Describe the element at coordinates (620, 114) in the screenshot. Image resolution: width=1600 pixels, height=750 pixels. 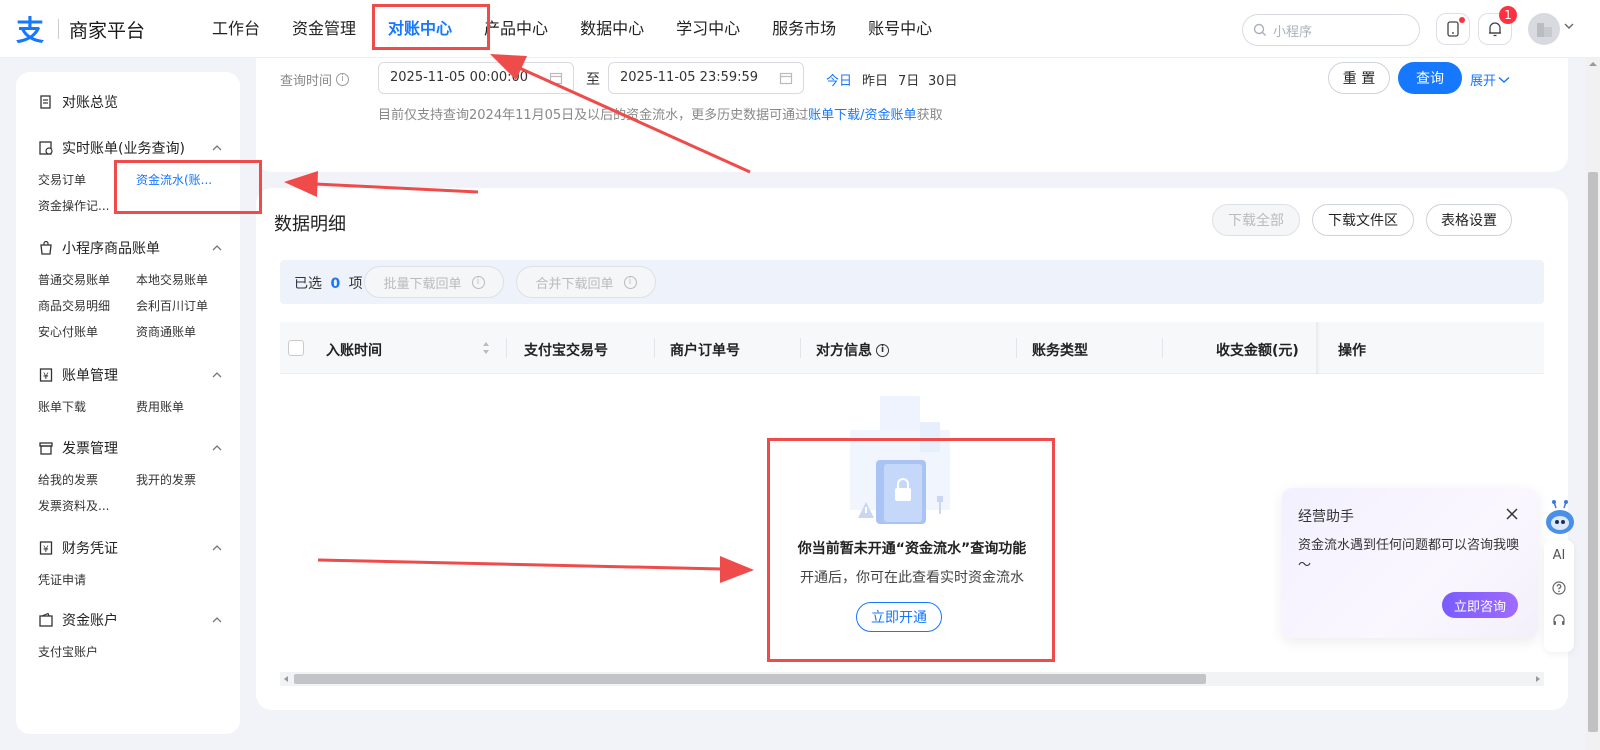
I see `annotation-arrow-to-nav` at that location.